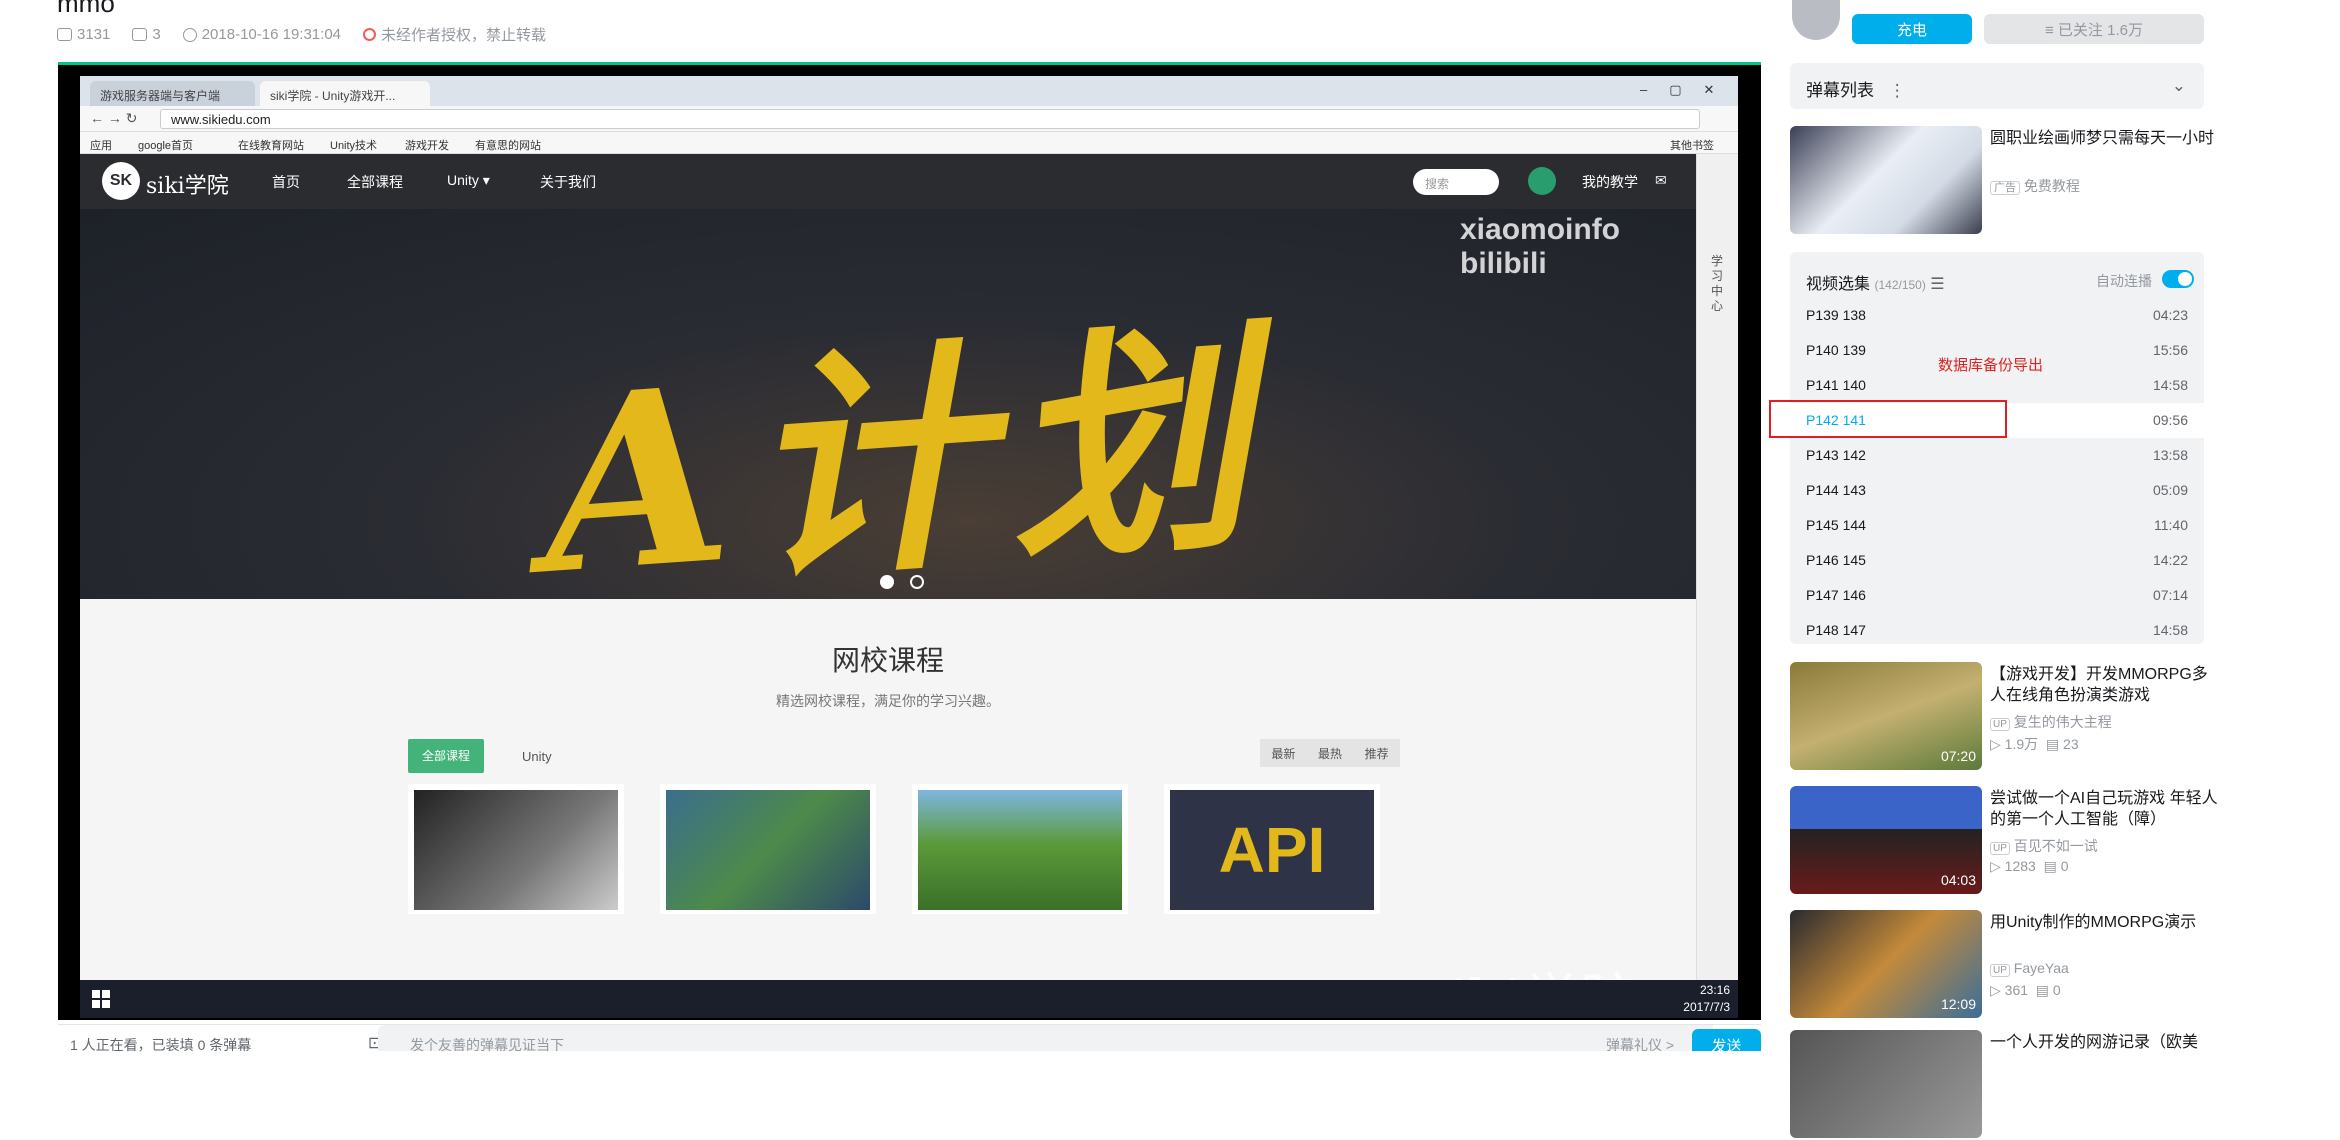 The width and height of the screenshot is (2340, 1140). I want to click on ad-thumbnail, so click(1886, 180).